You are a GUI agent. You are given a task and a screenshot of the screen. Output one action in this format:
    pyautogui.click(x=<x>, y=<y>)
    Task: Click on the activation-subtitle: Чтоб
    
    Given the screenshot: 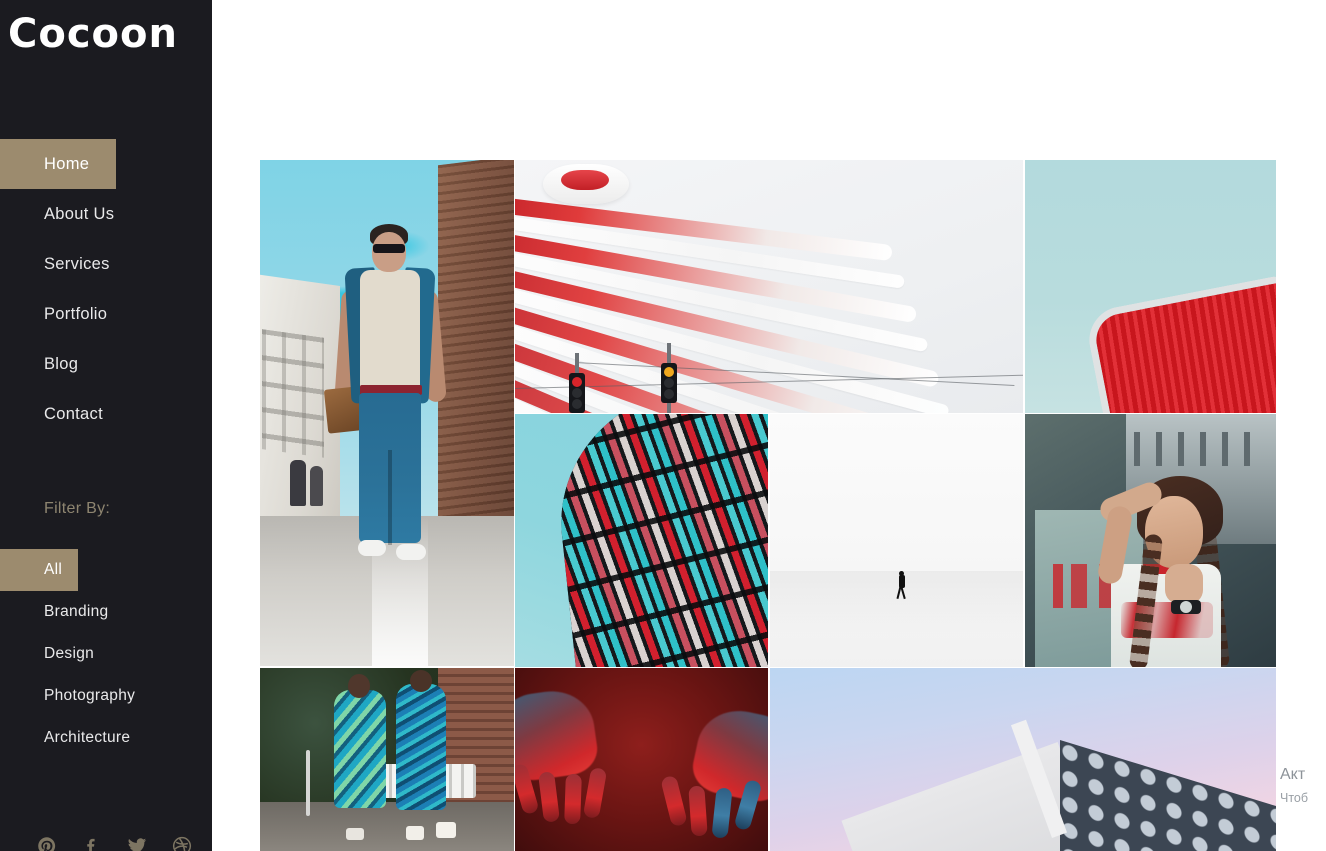 What is the action you would take?
    pyautogui.click(x=1294, y=797)
    